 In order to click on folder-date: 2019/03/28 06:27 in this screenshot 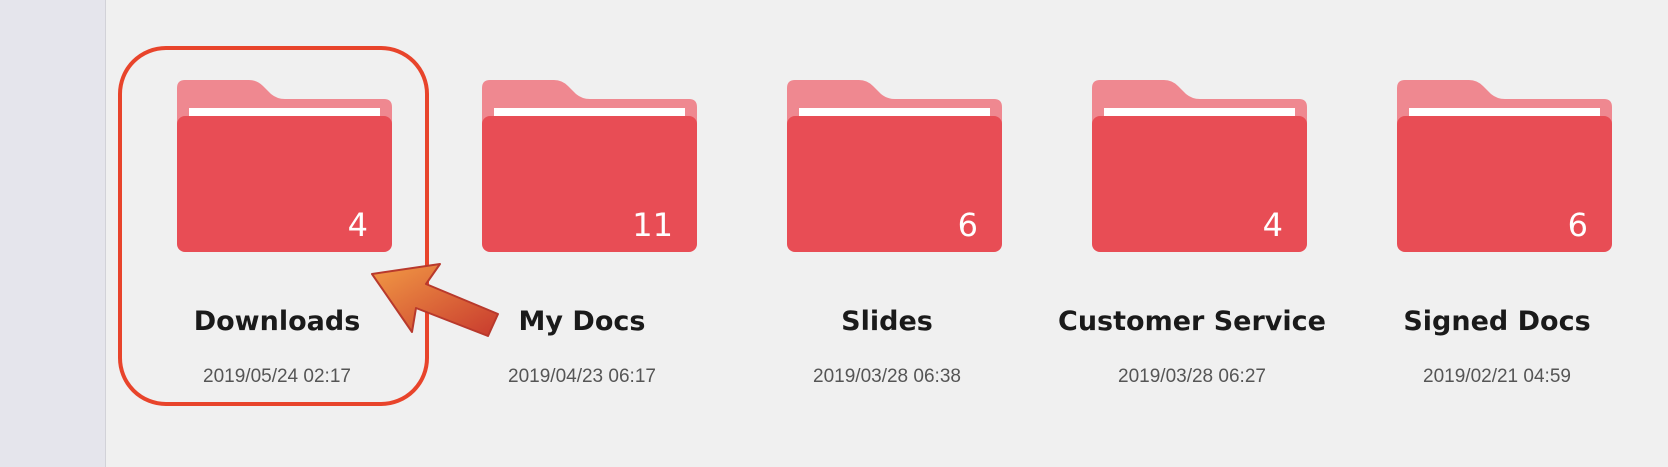, I will do `click(1192, 376)`.